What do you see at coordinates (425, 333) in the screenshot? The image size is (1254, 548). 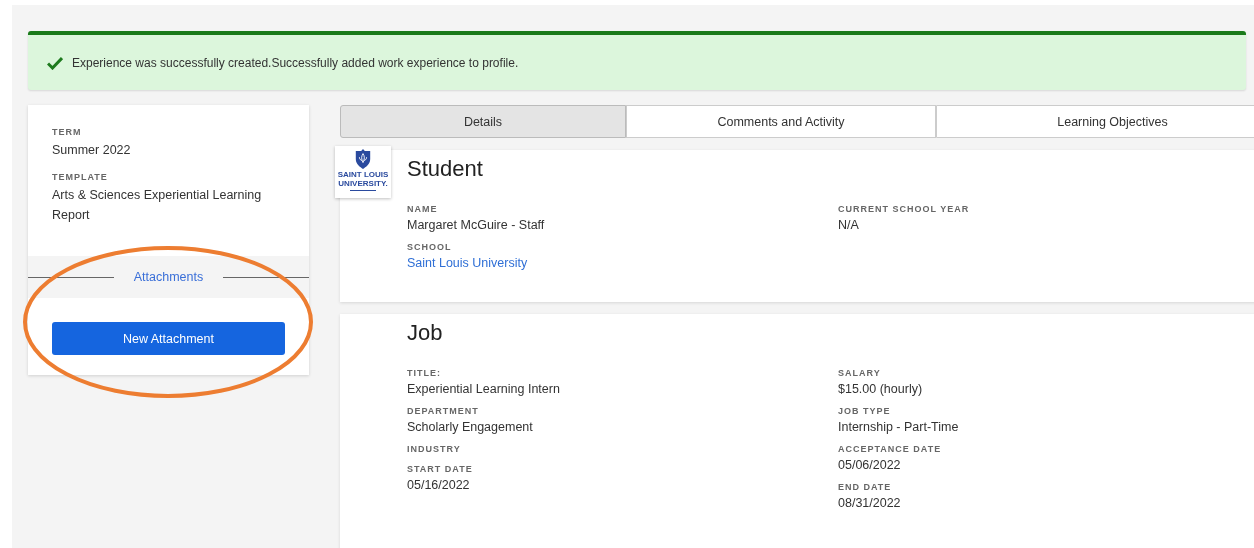 I see `section-title: Job` at bounding box center [425, 333].